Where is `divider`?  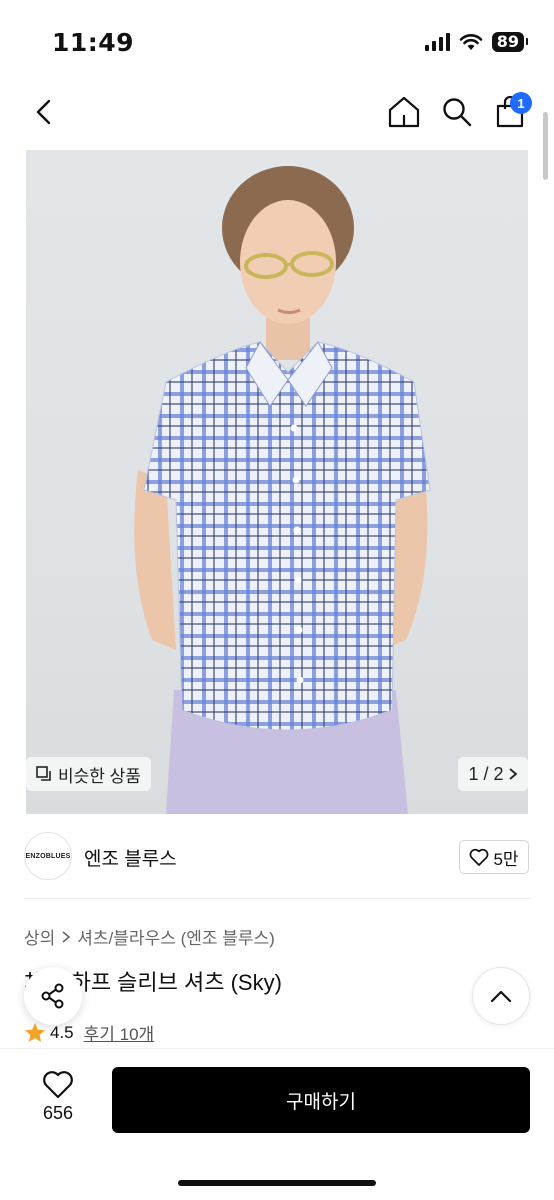
divider is located at coordinates (277, 898).